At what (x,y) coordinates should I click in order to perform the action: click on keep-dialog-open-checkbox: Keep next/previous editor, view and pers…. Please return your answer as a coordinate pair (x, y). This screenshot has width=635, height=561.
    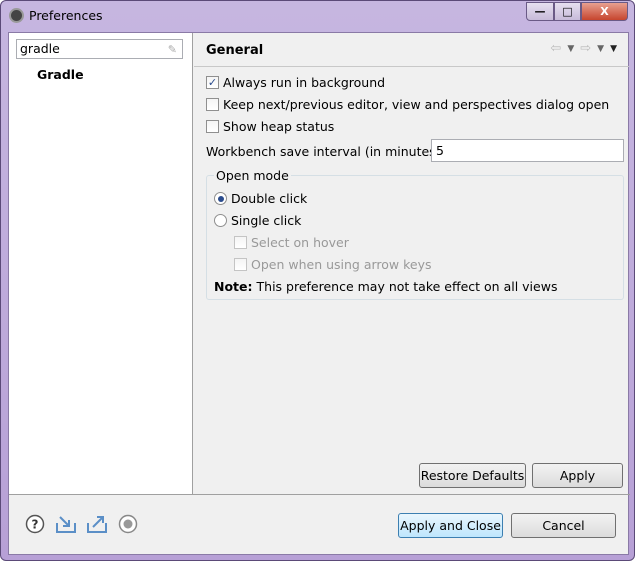
    Looking at the image, I should click on (407, 104).